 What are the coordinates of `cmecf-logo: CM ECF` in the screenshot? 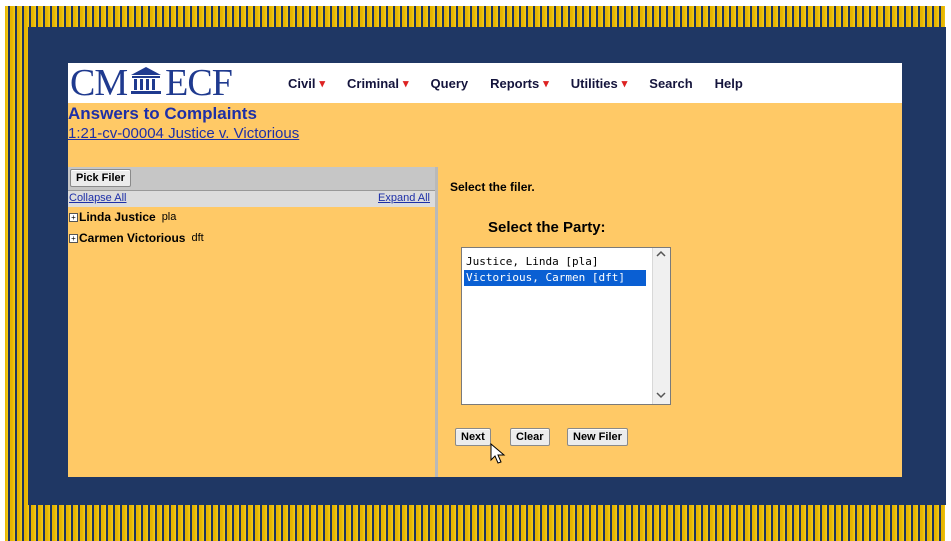 It's located at (151, 83).